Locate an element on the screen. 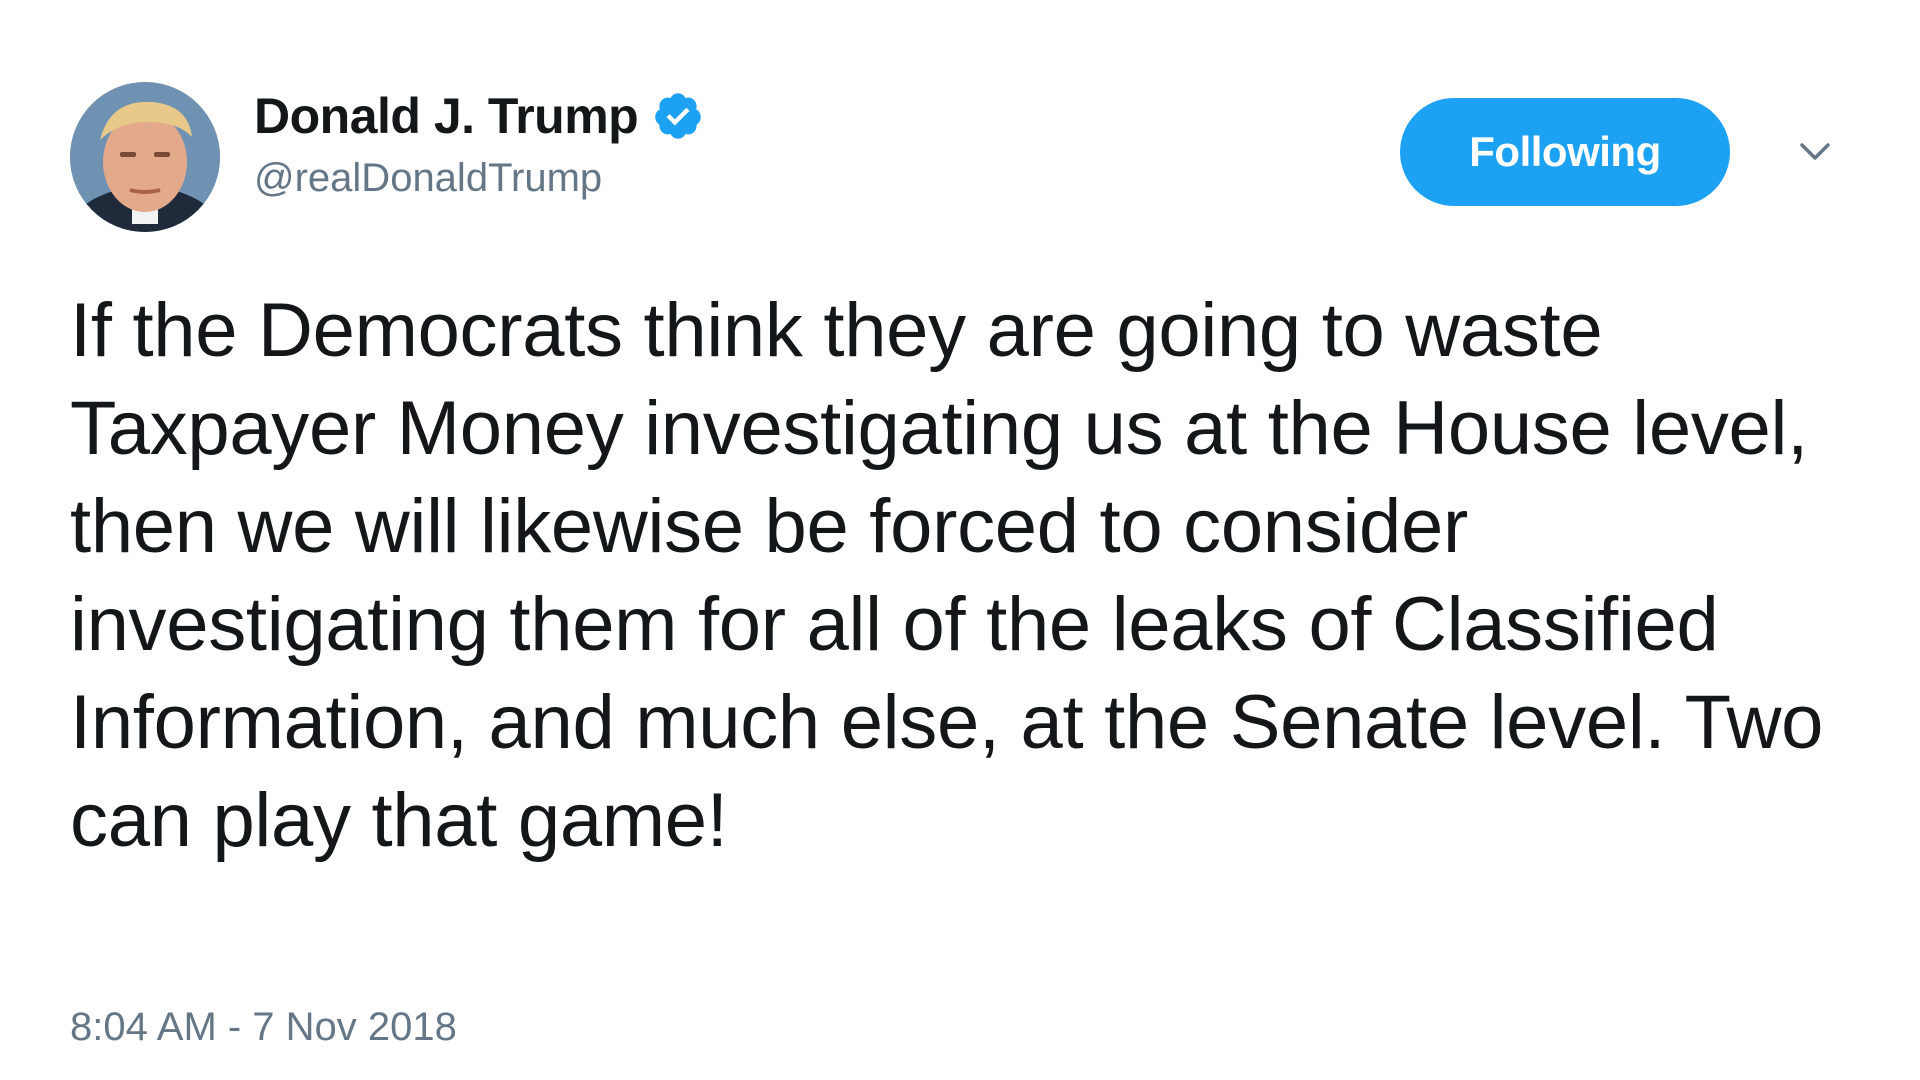 This screenshot has width=1920, height=1080. author-names: Donald J. Trump @realDonaldTrump is located at coordinates (479, 143).